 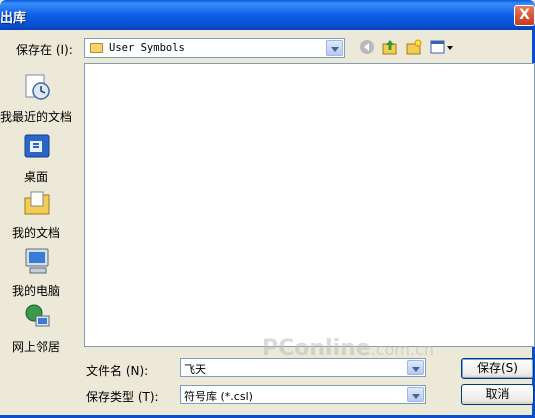 What do you see at coordinates (267, 15) in the screenshot?
I see `title-bar: 出库 X` at bounding box center [267, 15].